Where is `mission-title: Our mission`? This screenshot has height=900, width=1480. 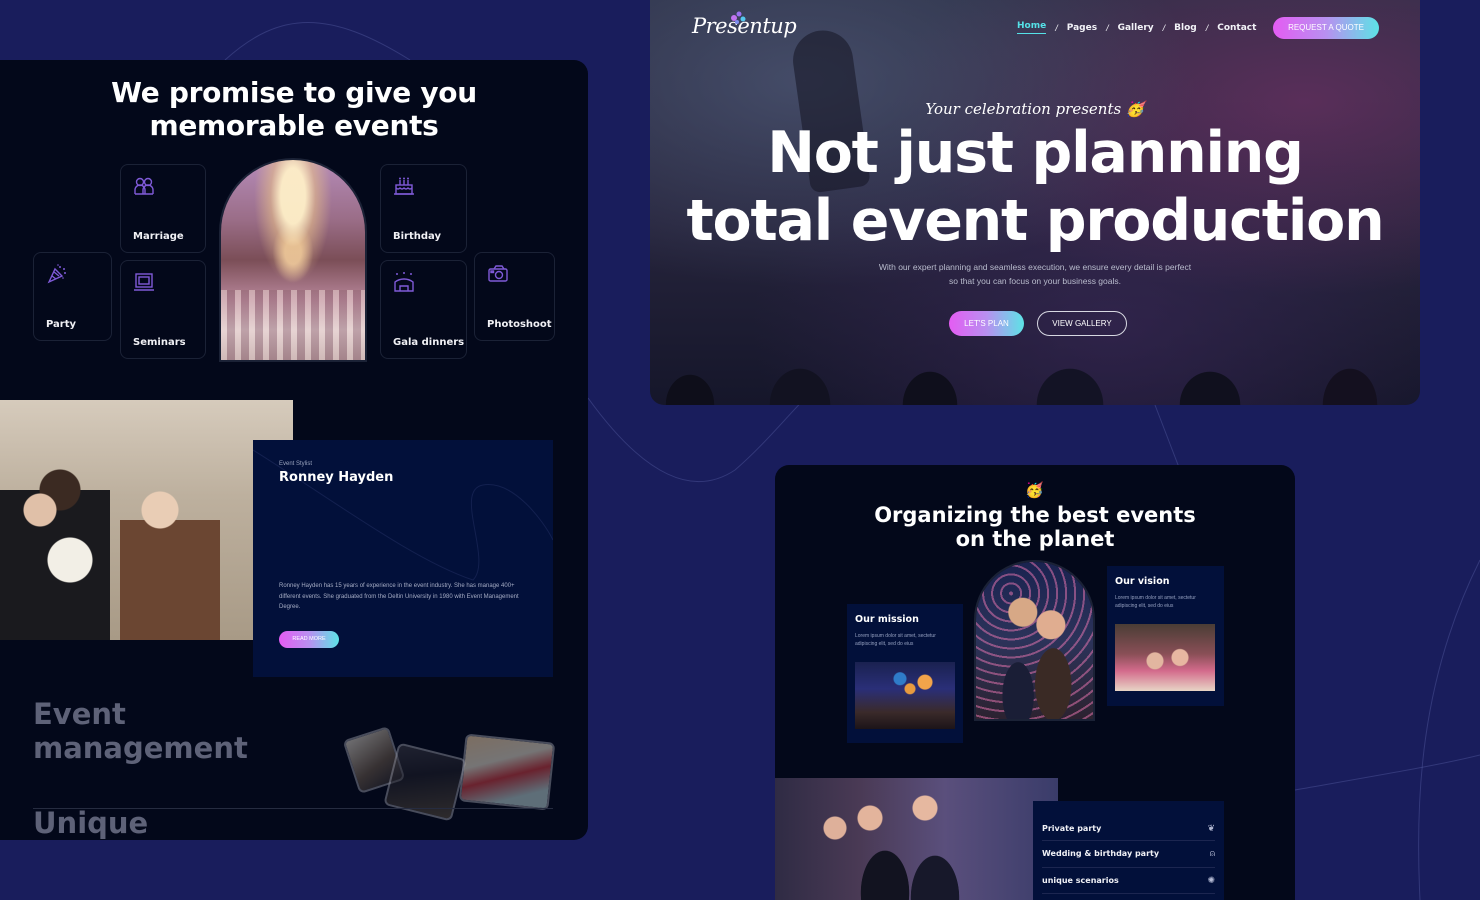
mission-title: Our mission is located at coordinates (887, 619).